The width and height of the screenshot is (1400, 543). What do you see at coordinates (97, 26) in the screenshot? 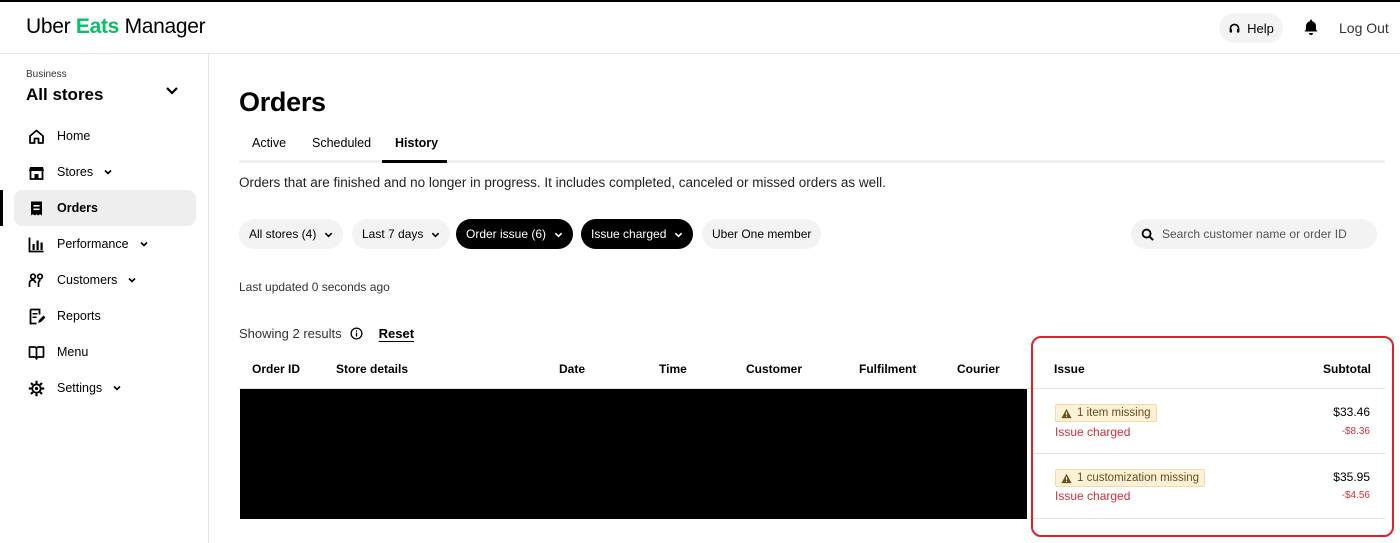
I see `logo-eats: Eats` at bounding box center [97, 26].